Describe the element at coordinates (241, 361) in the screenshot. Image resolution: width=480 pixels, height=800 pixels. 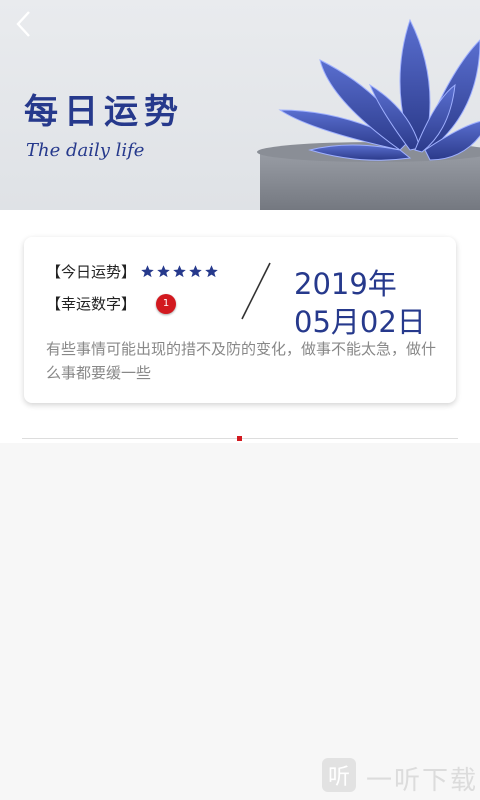
I see `fortune-description: 有些事情可能出现的措不及防的变化，做事不能太急，做什么事都要缓一些` at that location.